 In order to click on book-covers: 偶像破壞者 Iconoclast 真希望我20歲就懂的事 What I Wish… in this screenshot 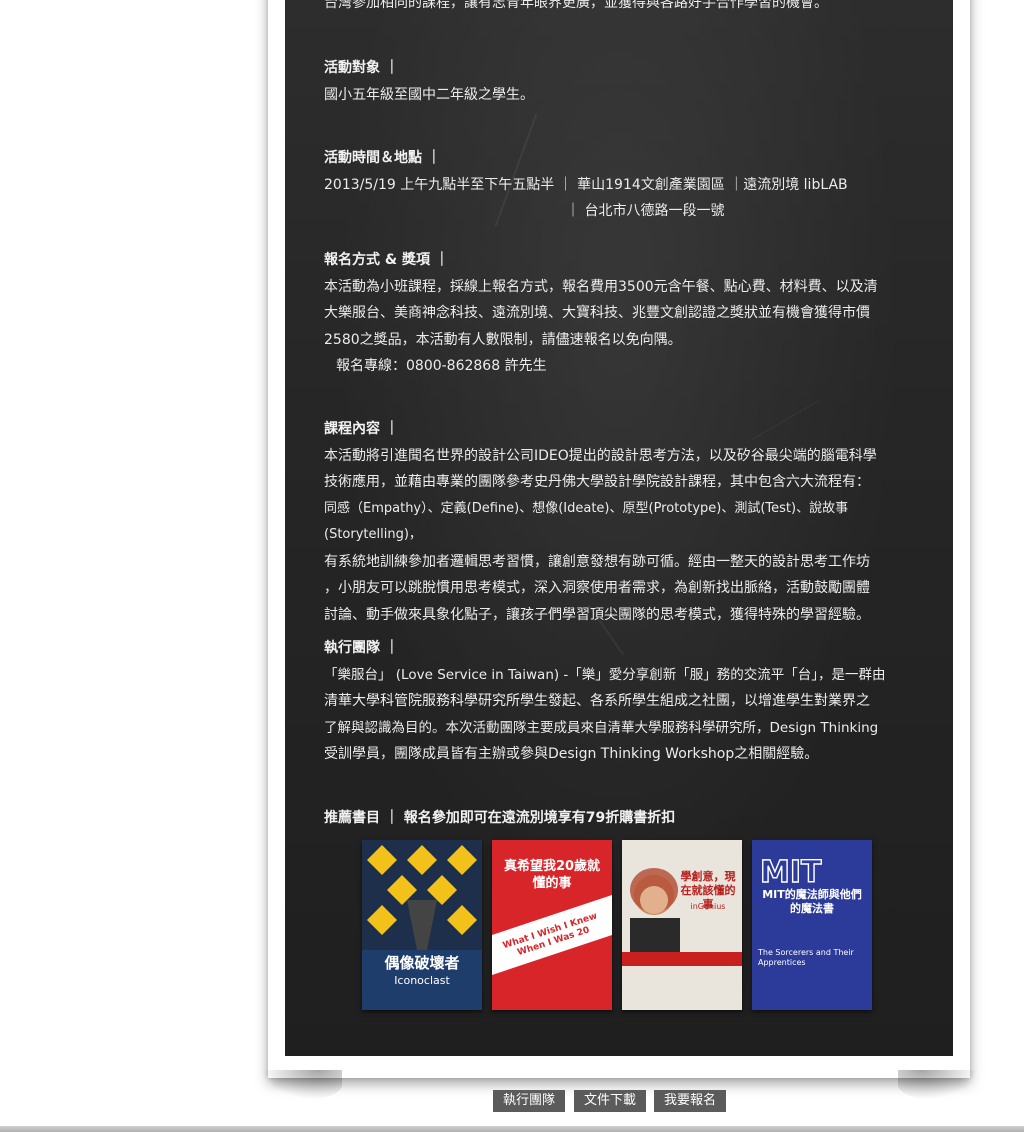, I will do `click(622, 926)`.